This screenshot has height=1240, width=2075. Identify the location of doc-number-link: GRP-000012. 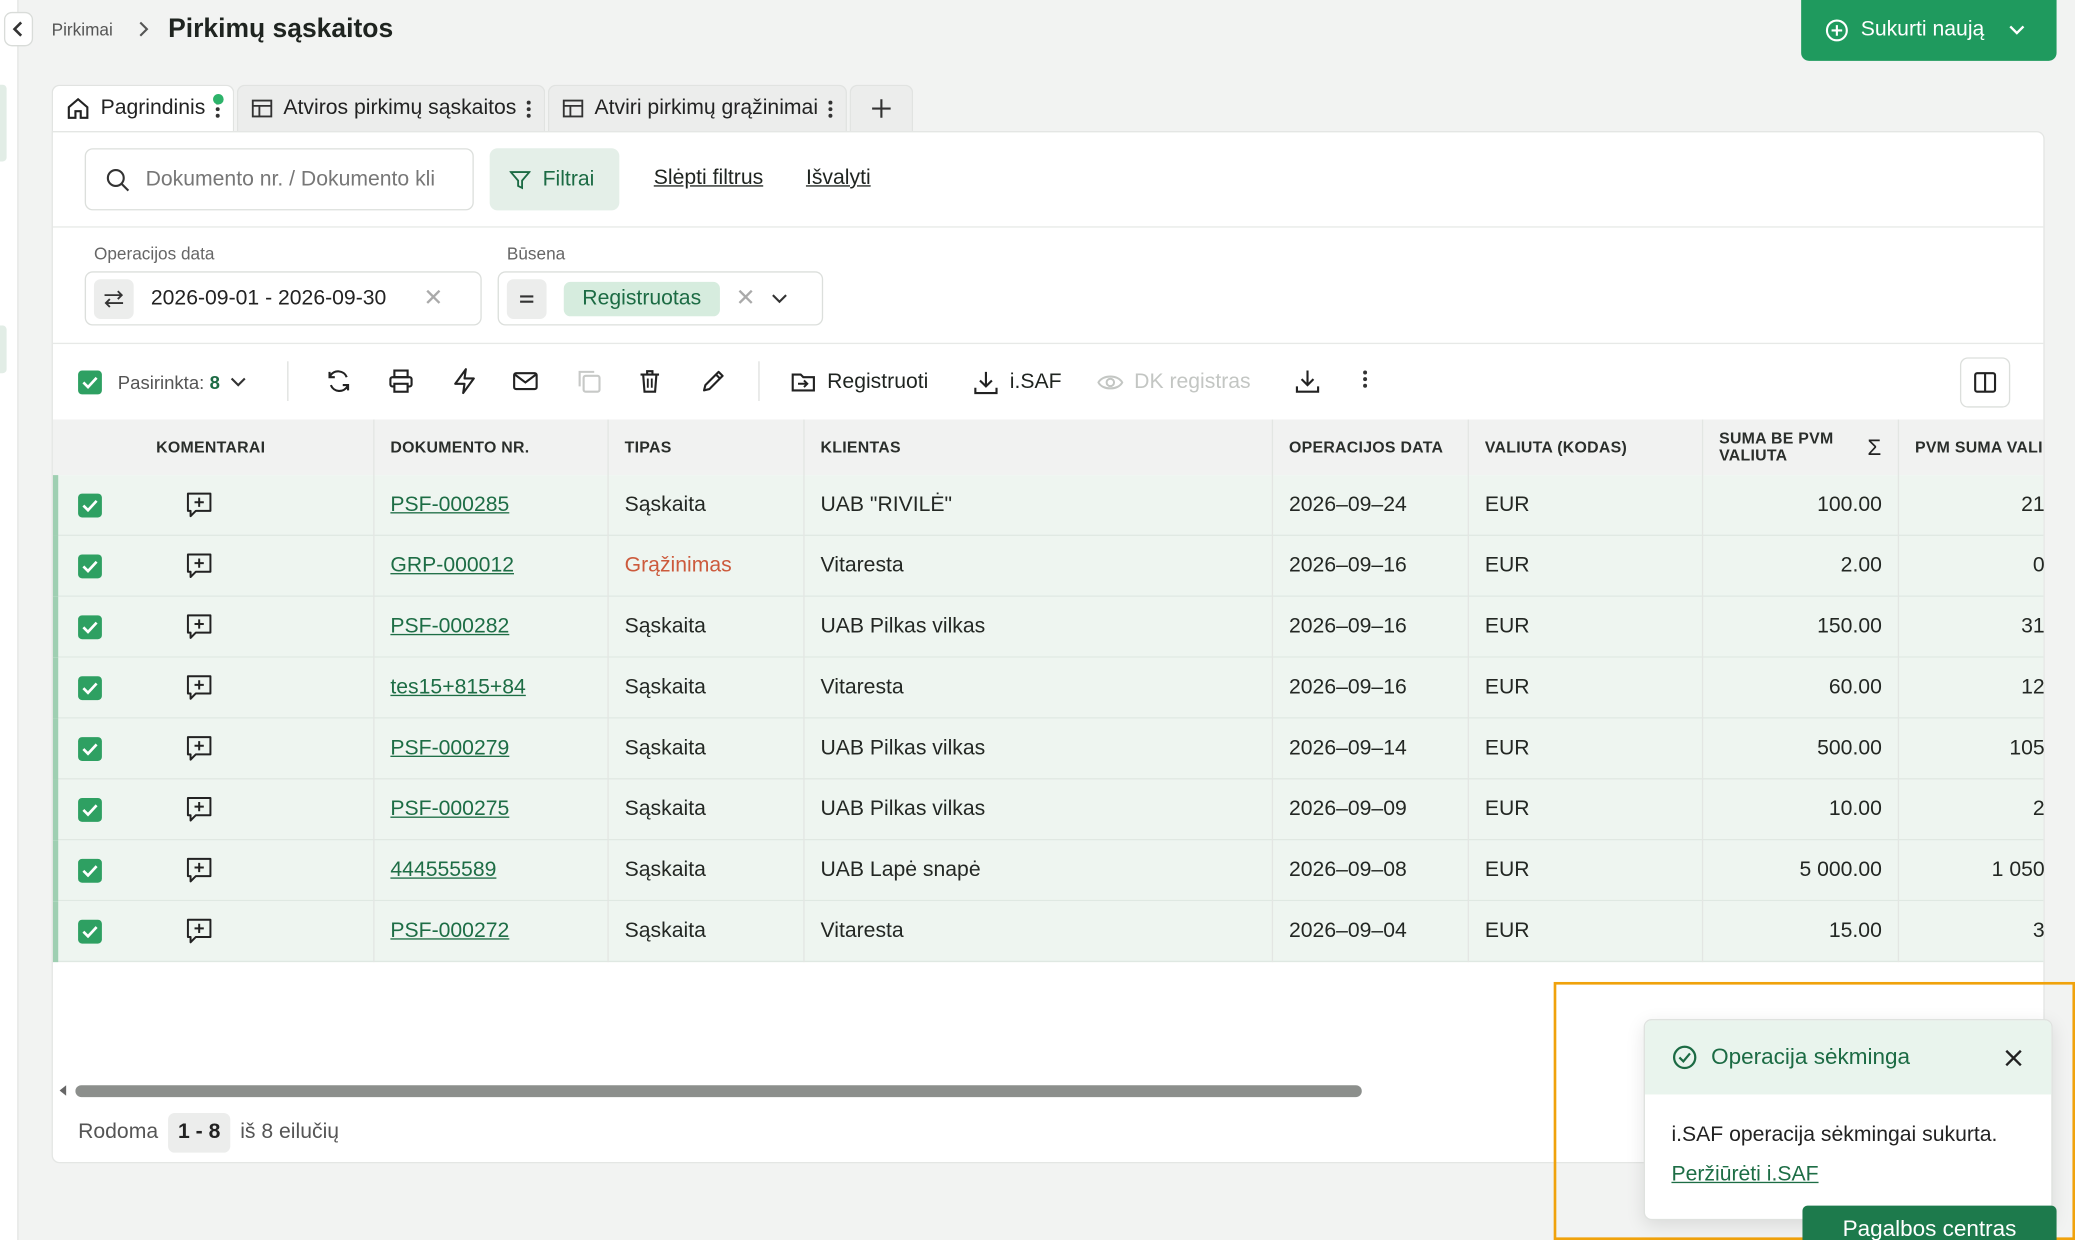
(452, 567).